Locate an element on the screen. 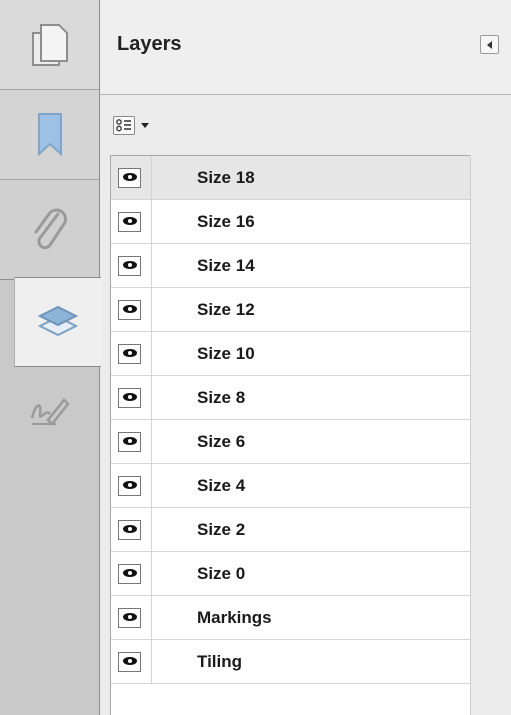  bookmarks-tool-button is located at coordinates (49, 135).